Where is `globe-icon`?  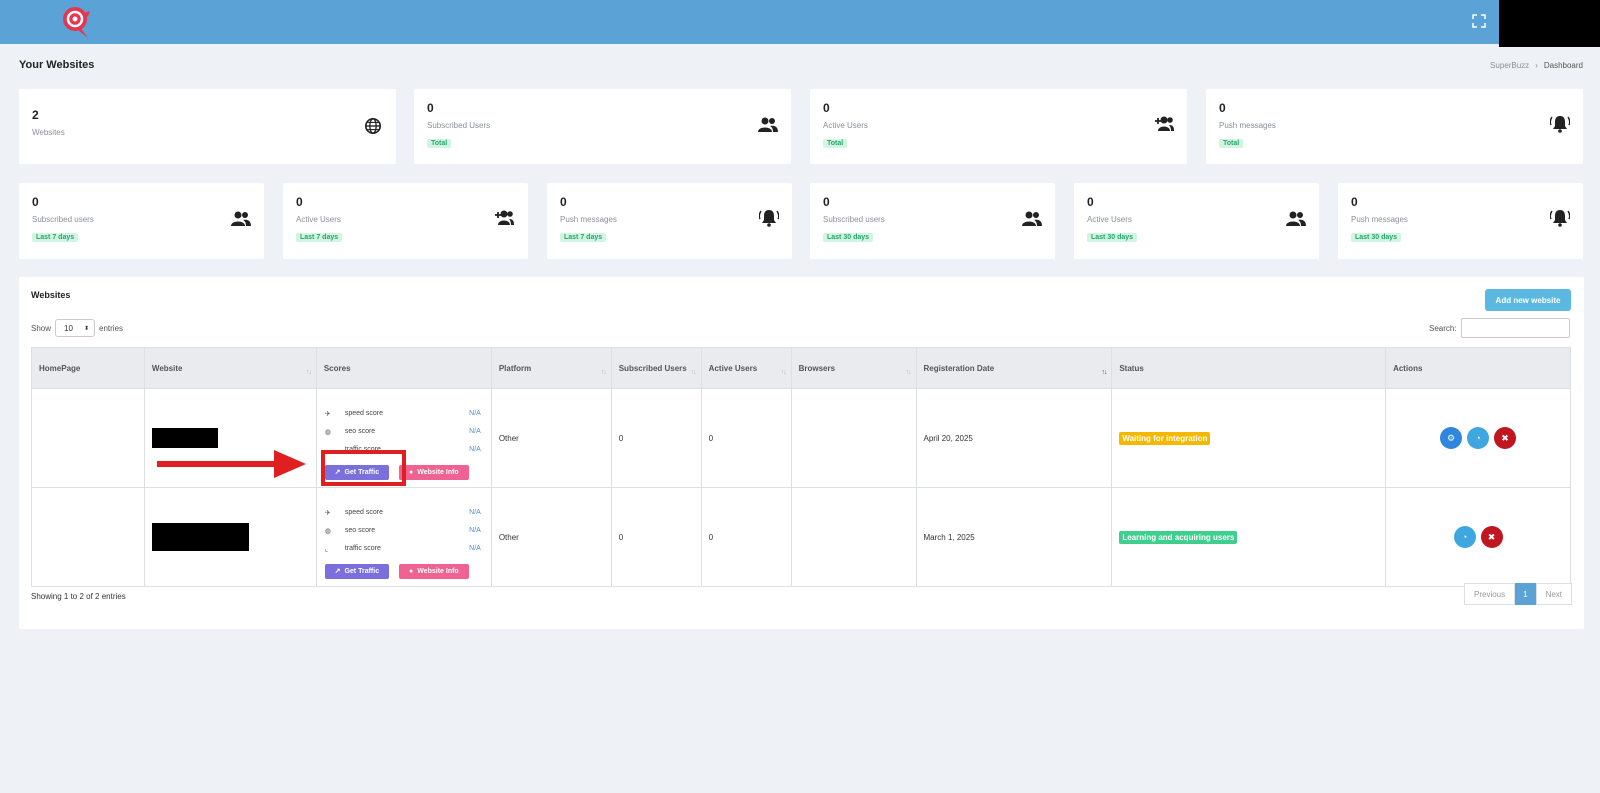
globe-icon is located at coordinates (373, 126).